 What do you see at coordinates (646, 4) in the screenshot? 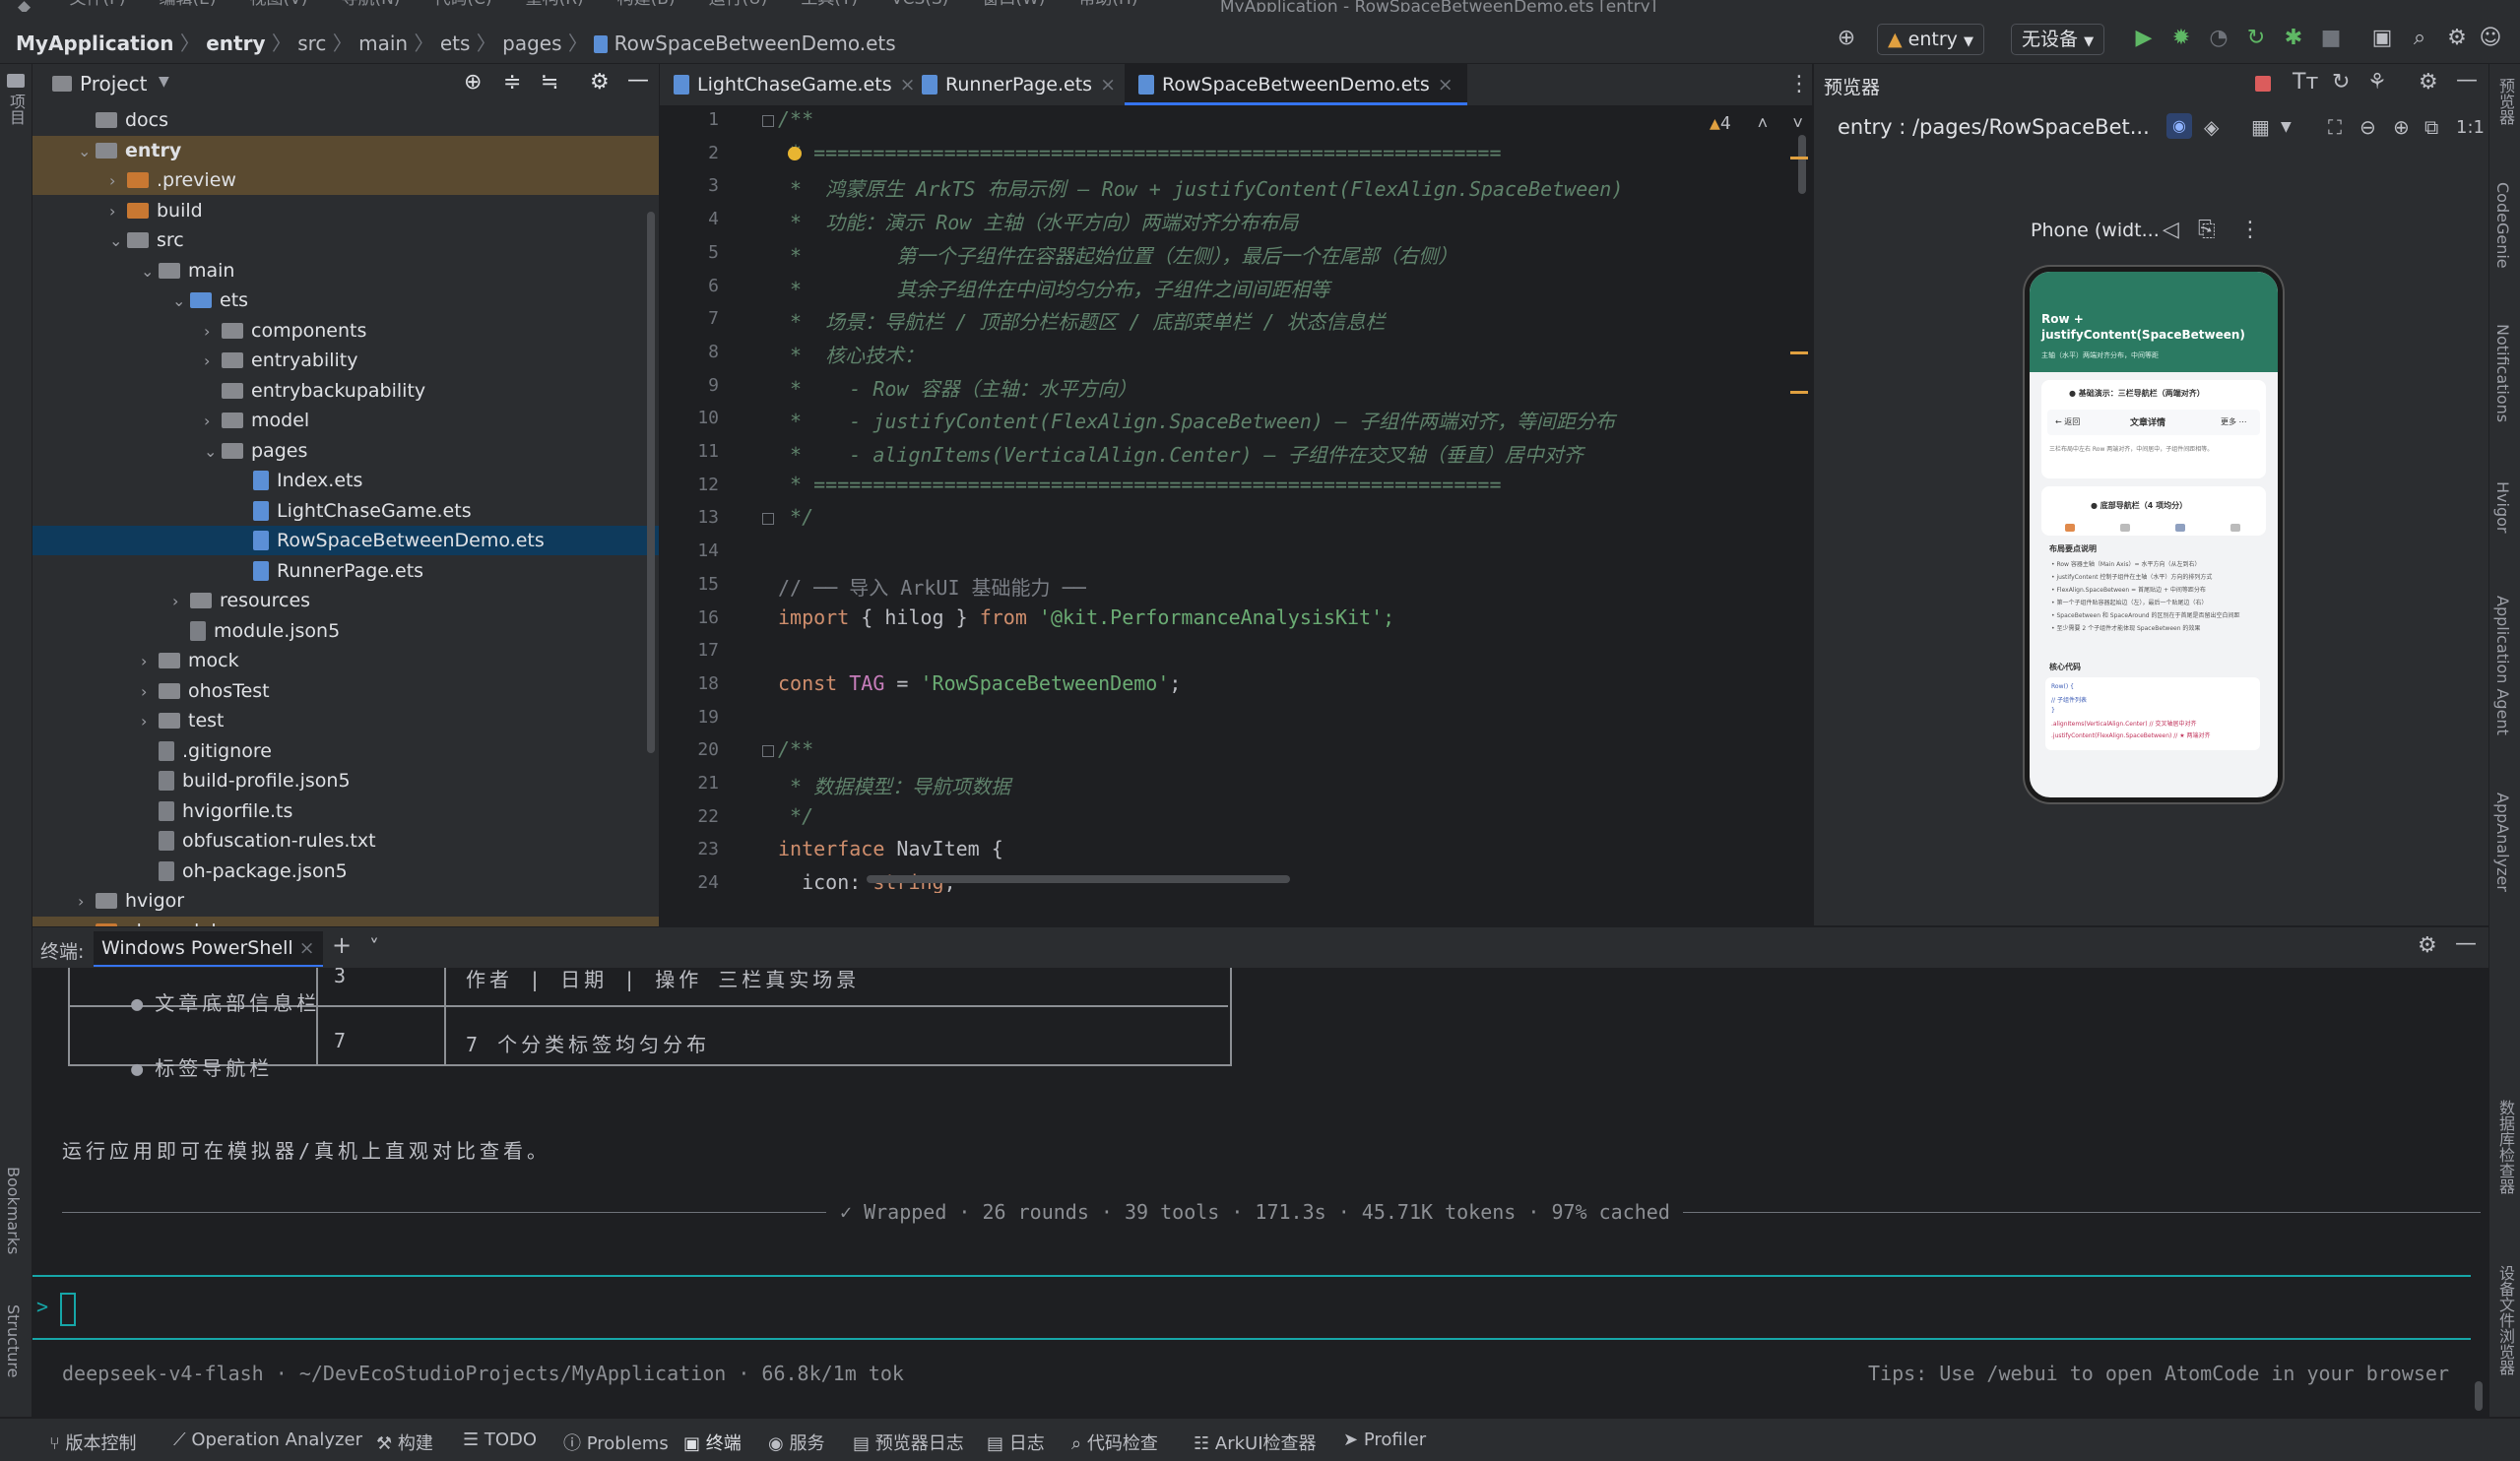
I see `menu-item: 构建(B)` at bounding box center [646, 4].